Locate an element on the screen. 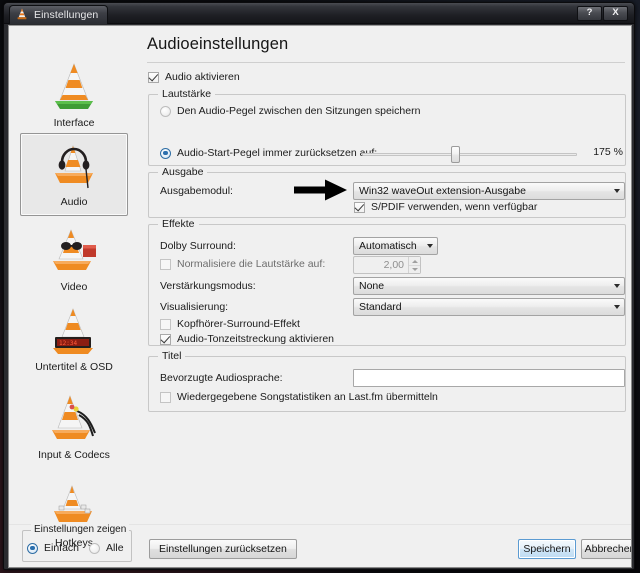 This screenshot has width=640, height=573. visualization-combobox: Standard is located at coordinates (489, 307).